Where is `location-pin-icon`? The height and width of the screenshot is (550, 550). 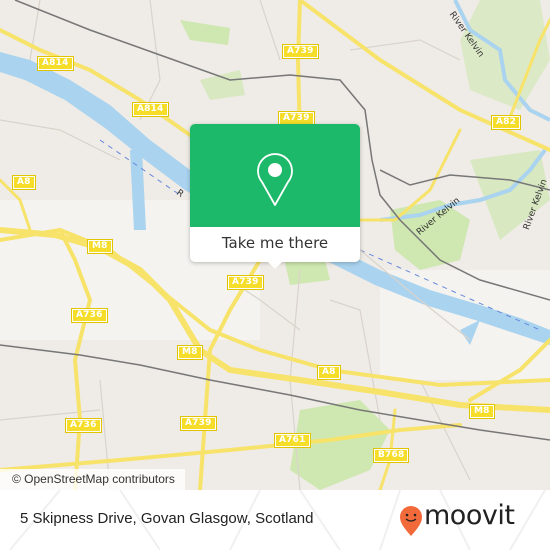 location-pin-icon is located at coordinates (275, 179).